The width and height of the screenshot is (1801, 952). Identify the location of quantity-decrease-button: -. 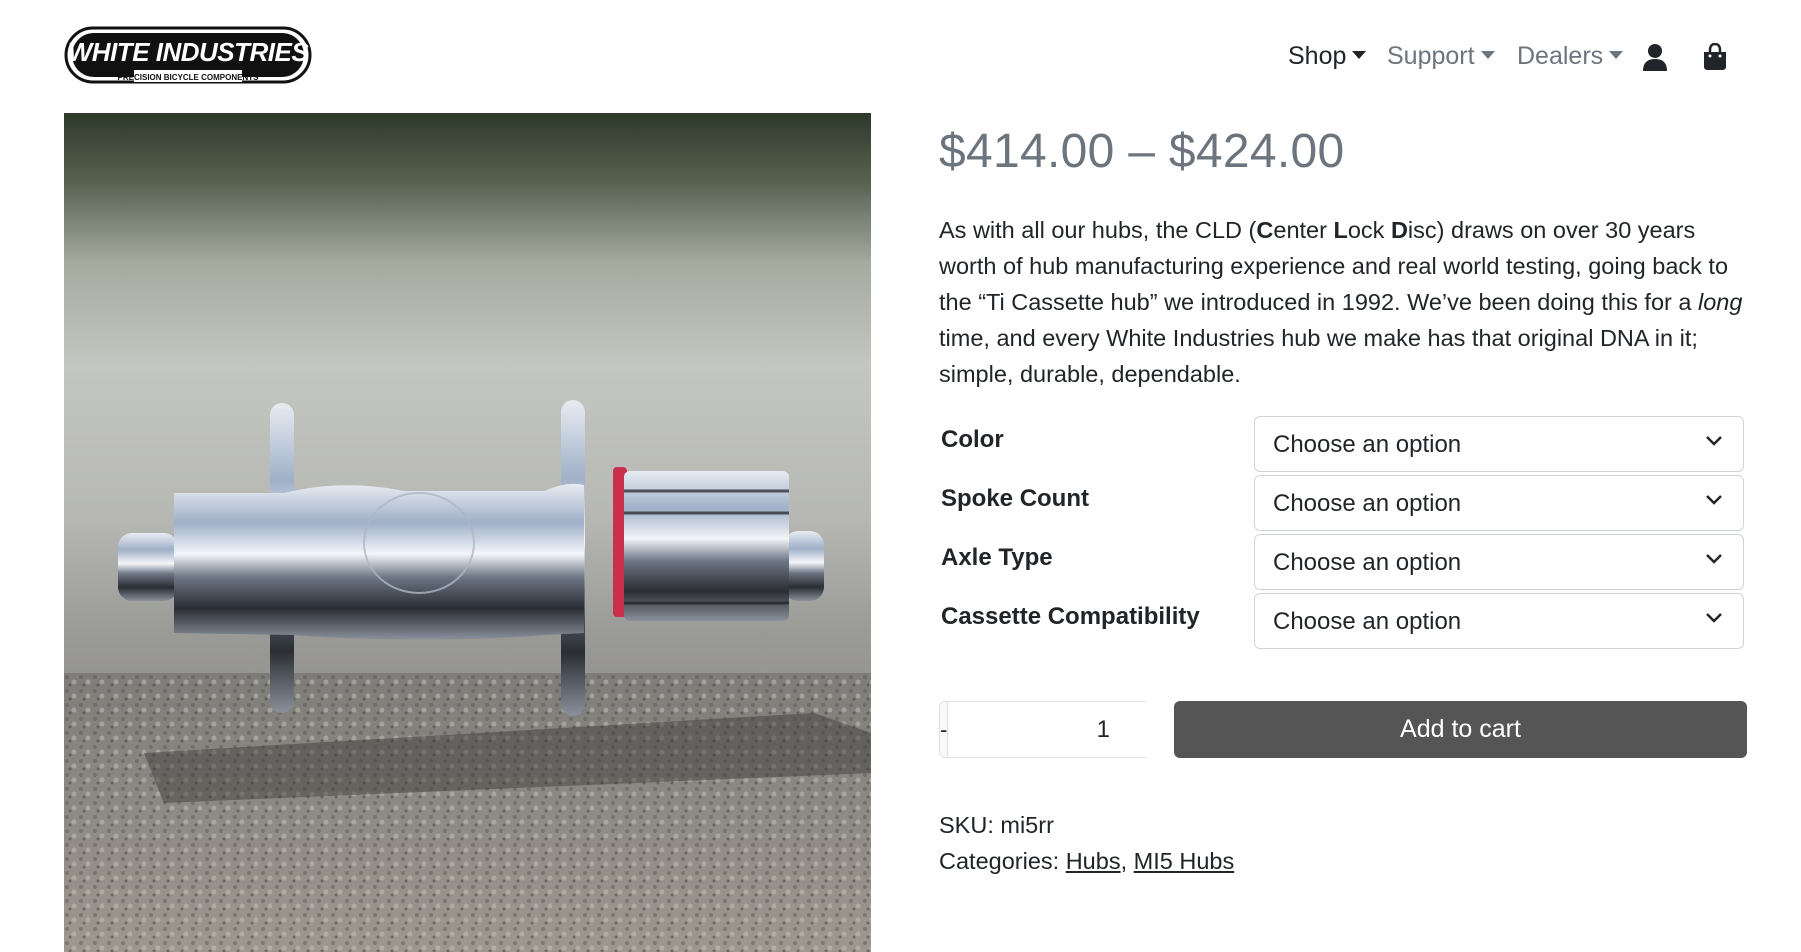
(944, 729).